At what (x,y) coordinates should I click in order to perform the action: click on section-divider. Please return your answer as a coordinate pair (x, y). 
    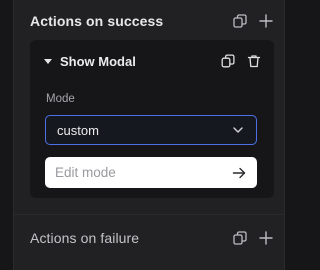
    Looking at the image, I should click on (149, 214).